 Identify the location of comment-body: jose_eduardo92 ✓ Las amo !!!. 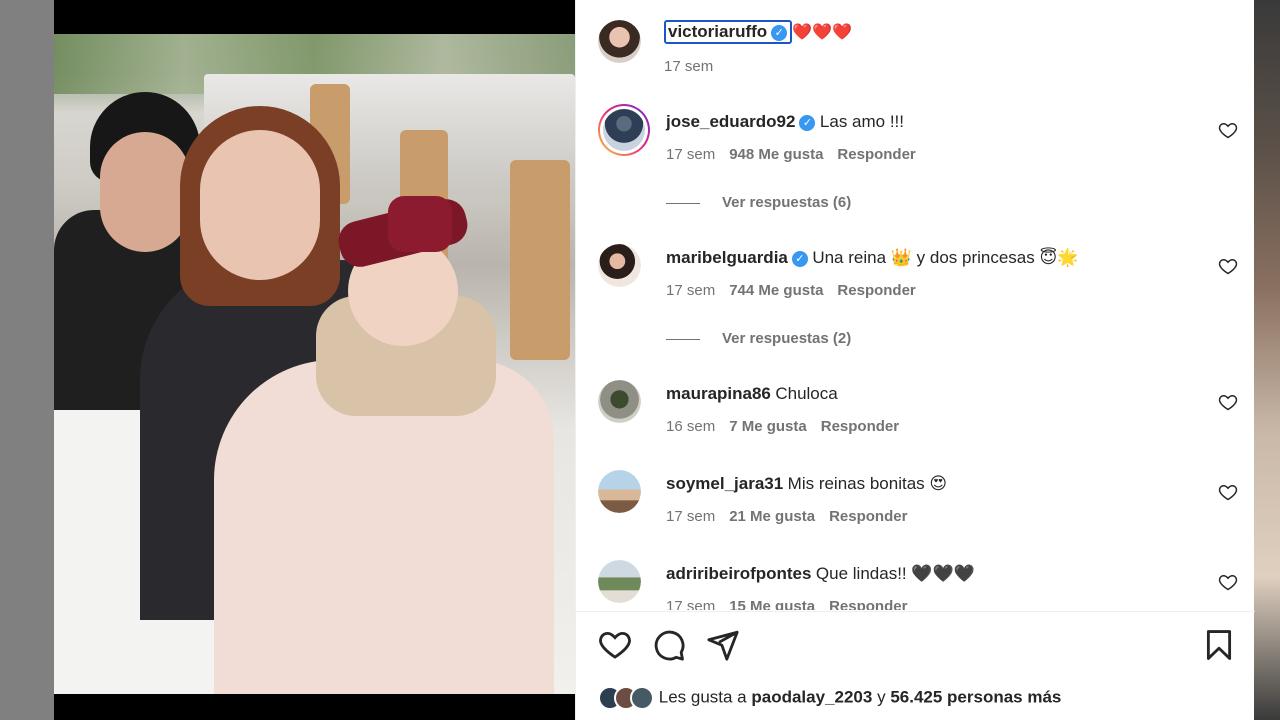
(785, 122).